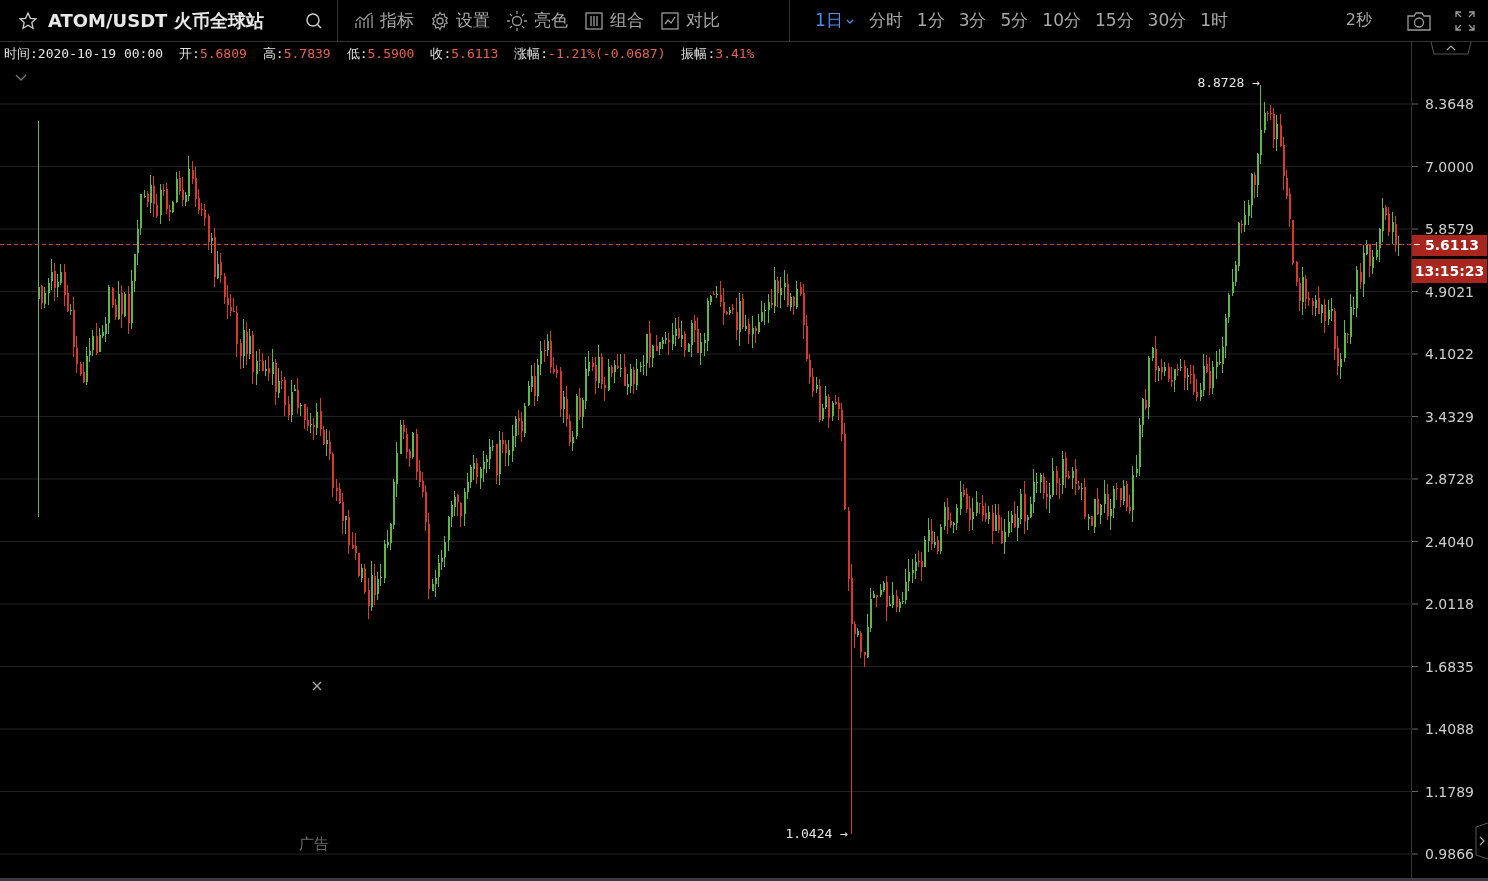 Image resolution: width=1488 pixels, height=881 pixels. What do you see at coordinates (972, 20) in the screenshot?
I see `period-tab: 3分` at bounding box center [972, 20].